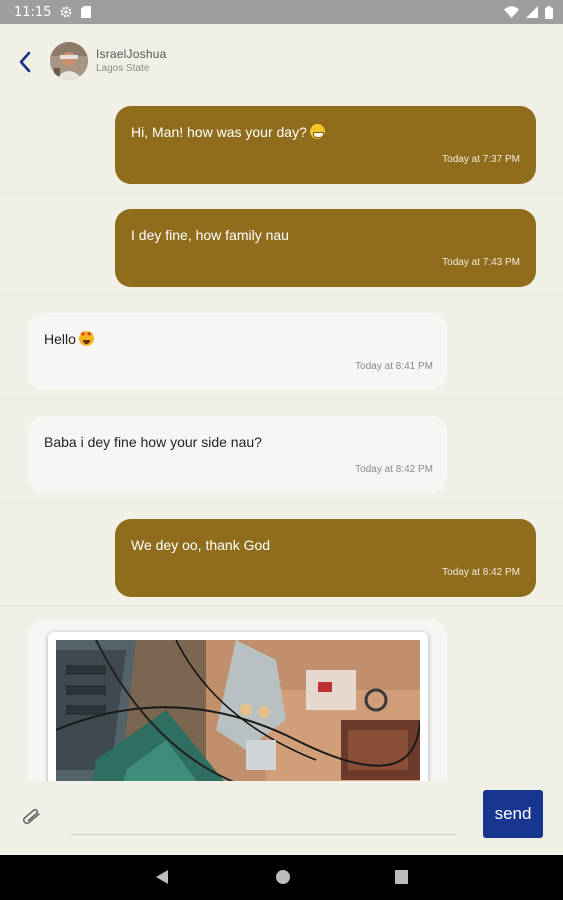 Image resolution: width=563 pixels, height=900 pixels. What do you see at coordinates (66, 12) in the screenshot?
I see `settings-icon` at bounding box center [66, 12].